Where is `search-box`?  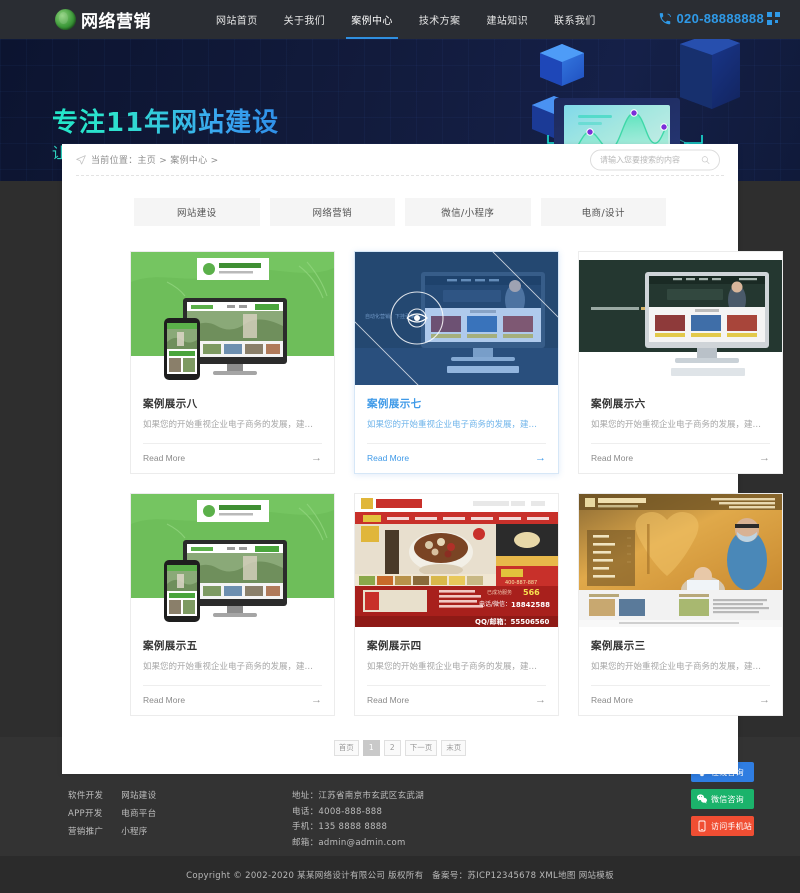
search-box is located at coordinates (655, 159).